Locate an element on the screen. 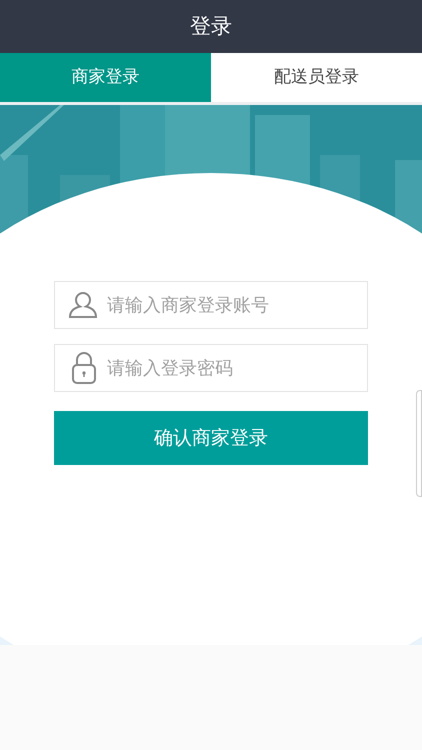 This screenshot has width=422, height=750. account-field: 请输入商家登录账号 is located at coordinates (211, 305).